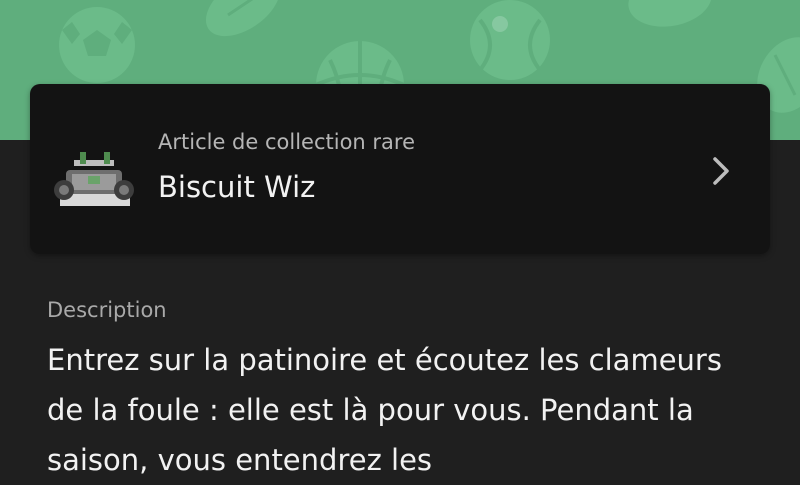  I want to click on item-name: Biscuit Wiz, so click(237, 187).